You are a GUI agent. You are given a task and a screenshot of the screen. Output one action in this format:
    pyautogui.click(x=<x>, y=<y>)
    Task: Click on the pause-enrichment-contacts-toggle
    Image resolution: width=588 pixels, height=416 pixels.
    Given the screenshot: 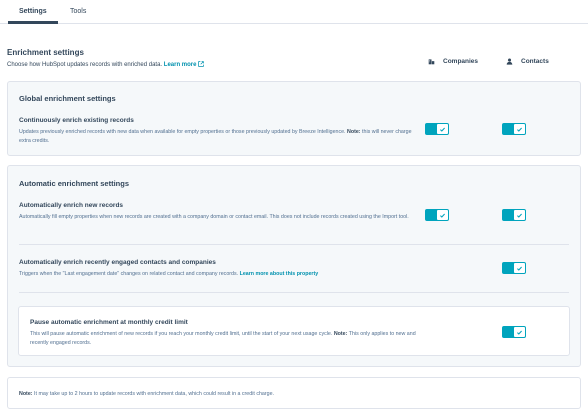 What is the action you would take?
    pyautogui.click(x=514, y=332)
    